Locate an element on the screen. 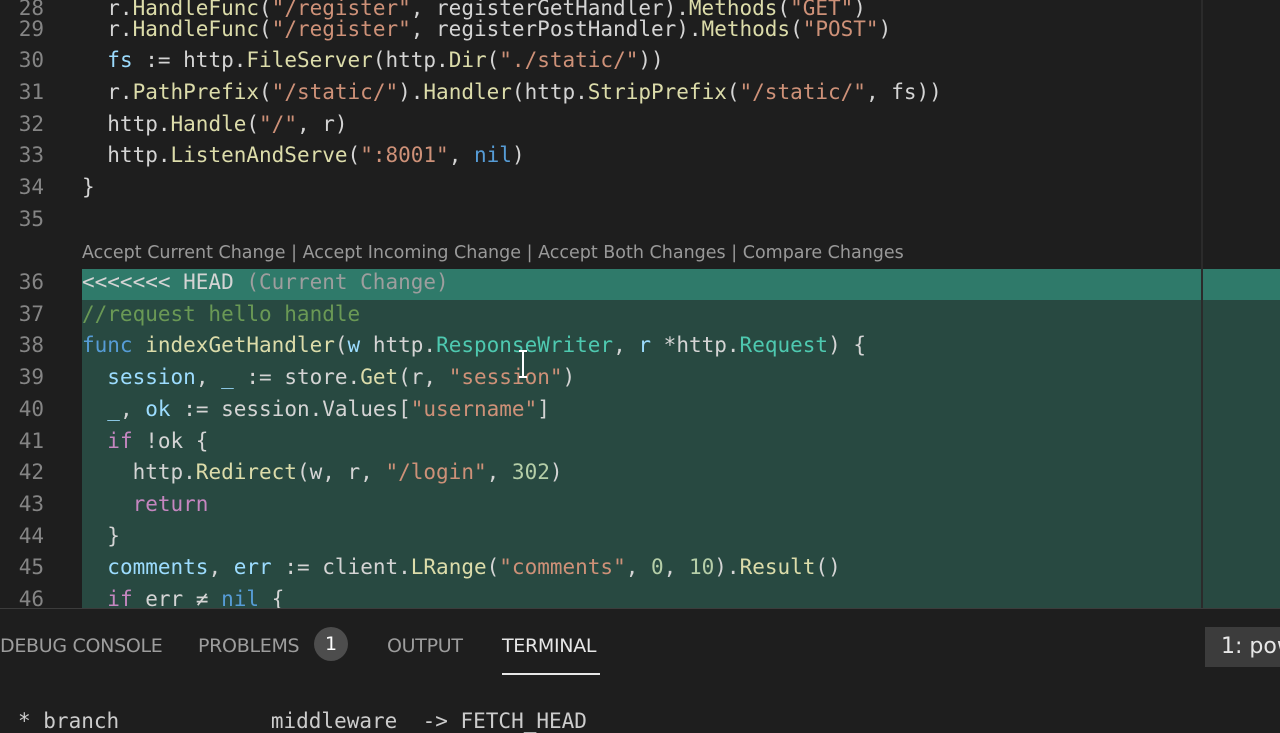 This screenshot has width=1280, height=733. code-token: FileServer is located at coordinates (309, 60).